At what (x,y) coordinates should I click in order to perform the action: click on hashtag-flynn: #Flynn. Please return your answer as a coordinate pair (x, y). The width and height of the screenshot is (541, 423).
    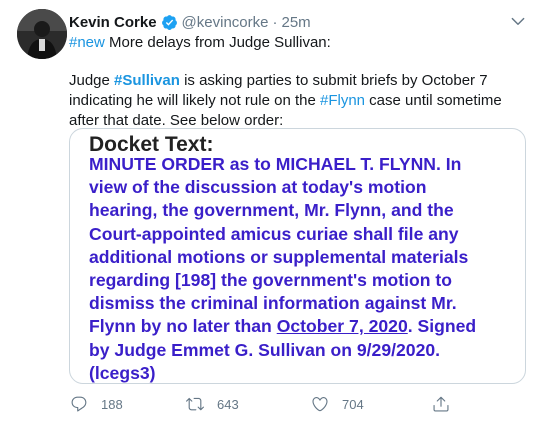
    Looking at the image, I should click on (342, 100).